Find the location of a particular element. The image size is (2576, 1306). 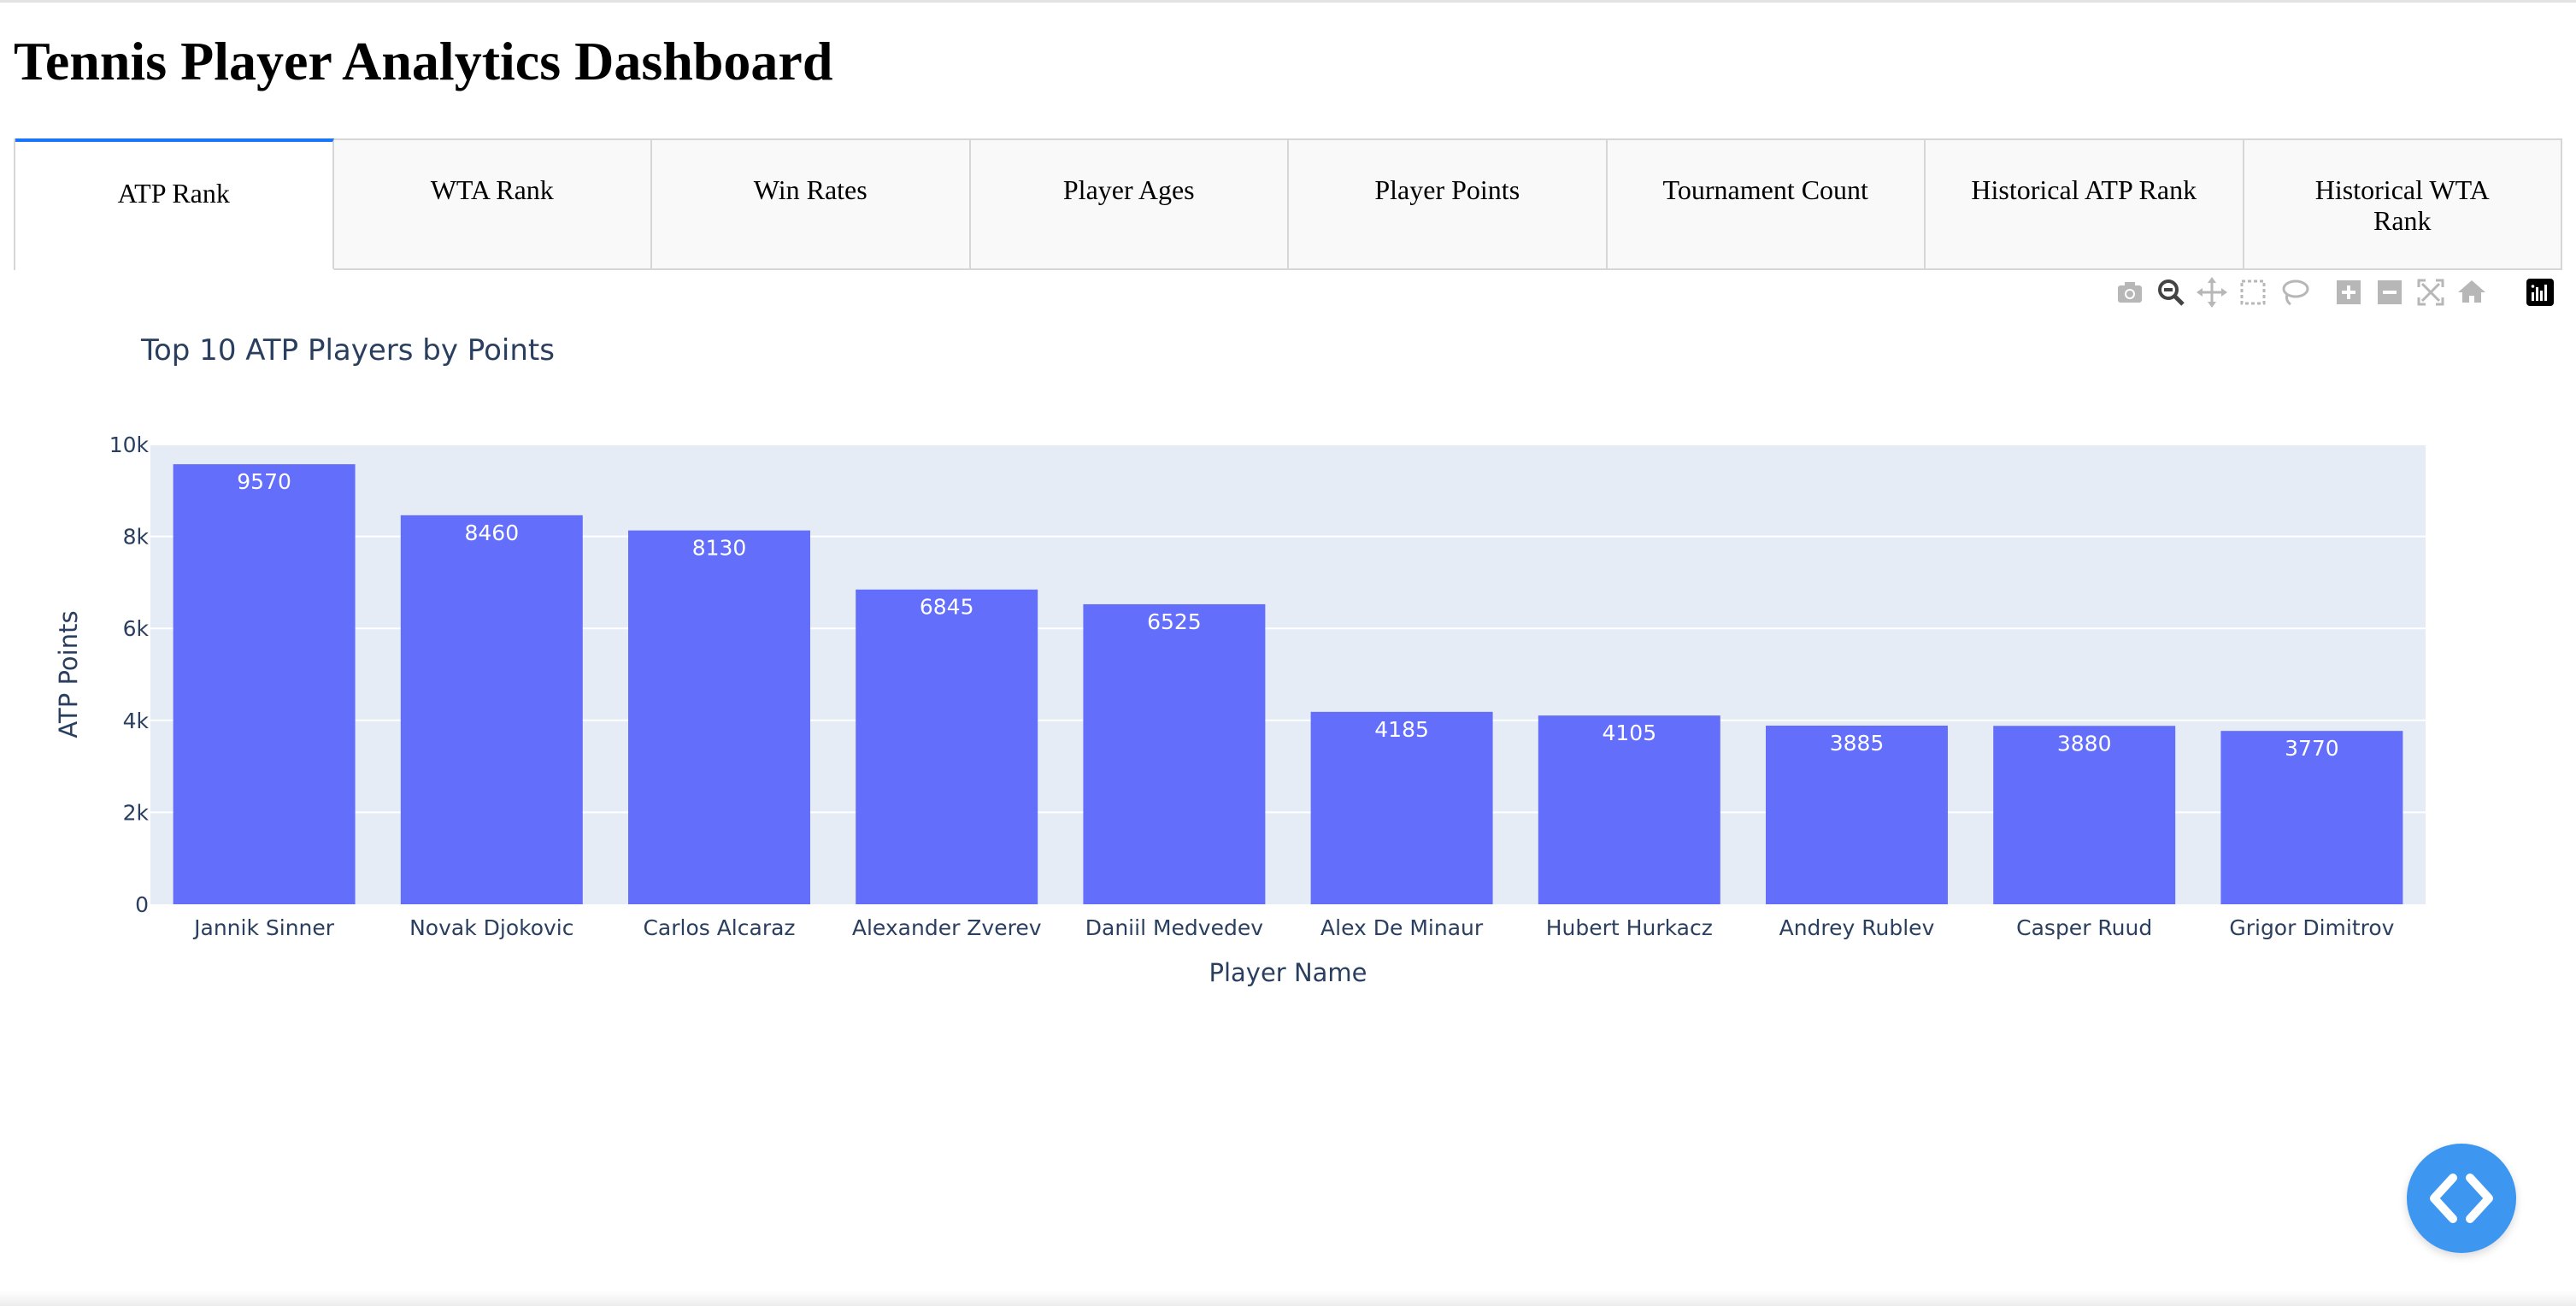

top-border is located at coordinates (1288, 1).